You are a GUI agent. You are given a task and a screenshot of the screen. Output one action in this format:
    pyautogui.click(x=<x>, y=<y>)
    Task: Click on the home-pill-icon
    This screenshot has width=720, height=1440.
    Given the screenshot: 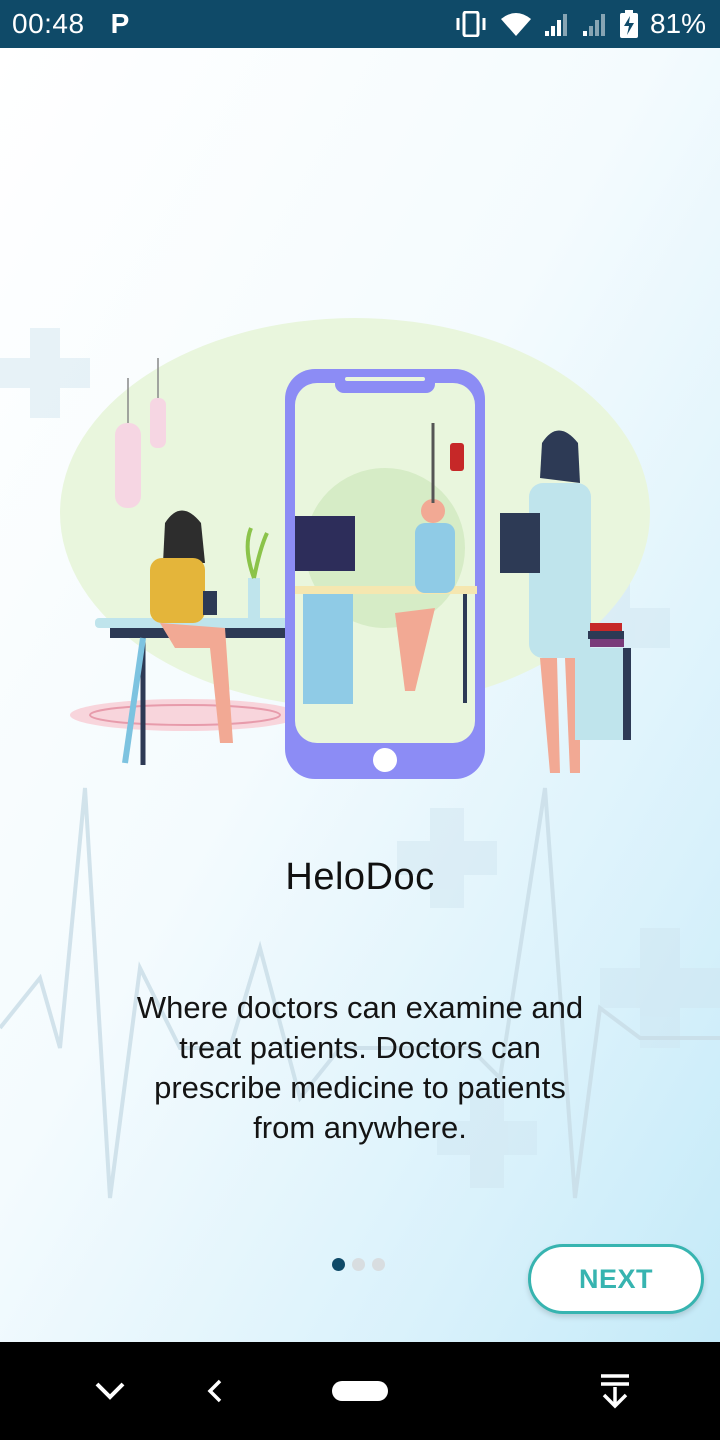 What is the action you would take?
    pyautogui.click(x=360, y=1391)
    